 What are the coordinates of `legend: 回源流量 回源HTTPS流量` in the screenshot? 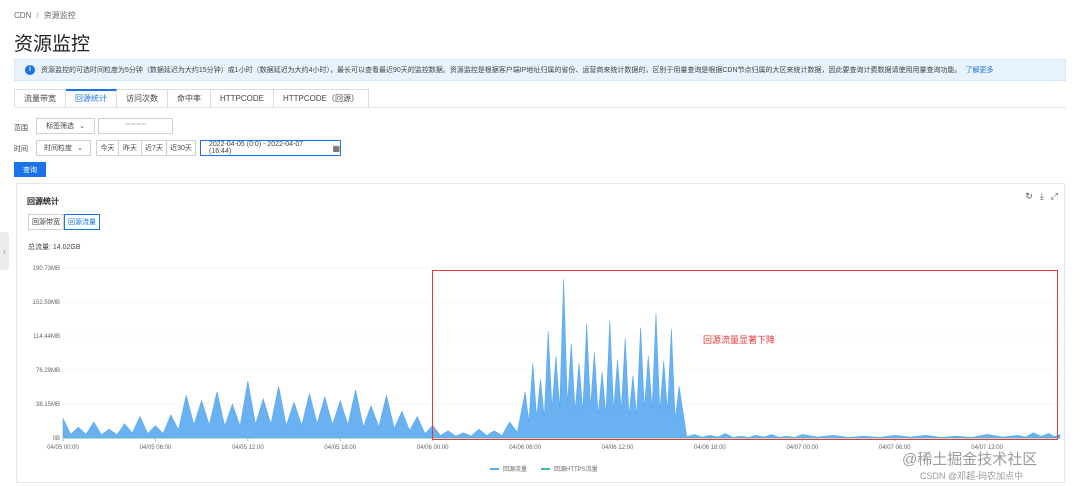 It's located at (544, 468).